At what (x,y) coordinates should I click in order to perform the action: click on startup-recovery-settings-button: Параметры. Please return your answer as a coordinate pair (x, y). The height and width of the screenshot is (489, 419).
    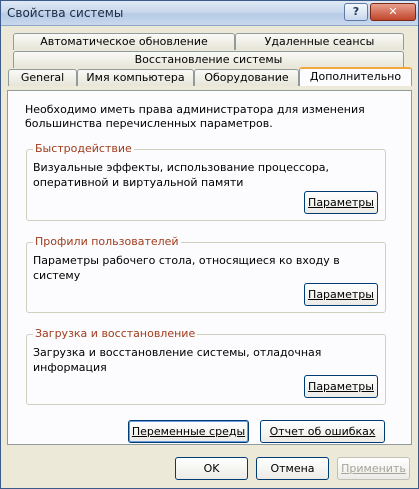
    Looking at the image, I should click on (341, 386).